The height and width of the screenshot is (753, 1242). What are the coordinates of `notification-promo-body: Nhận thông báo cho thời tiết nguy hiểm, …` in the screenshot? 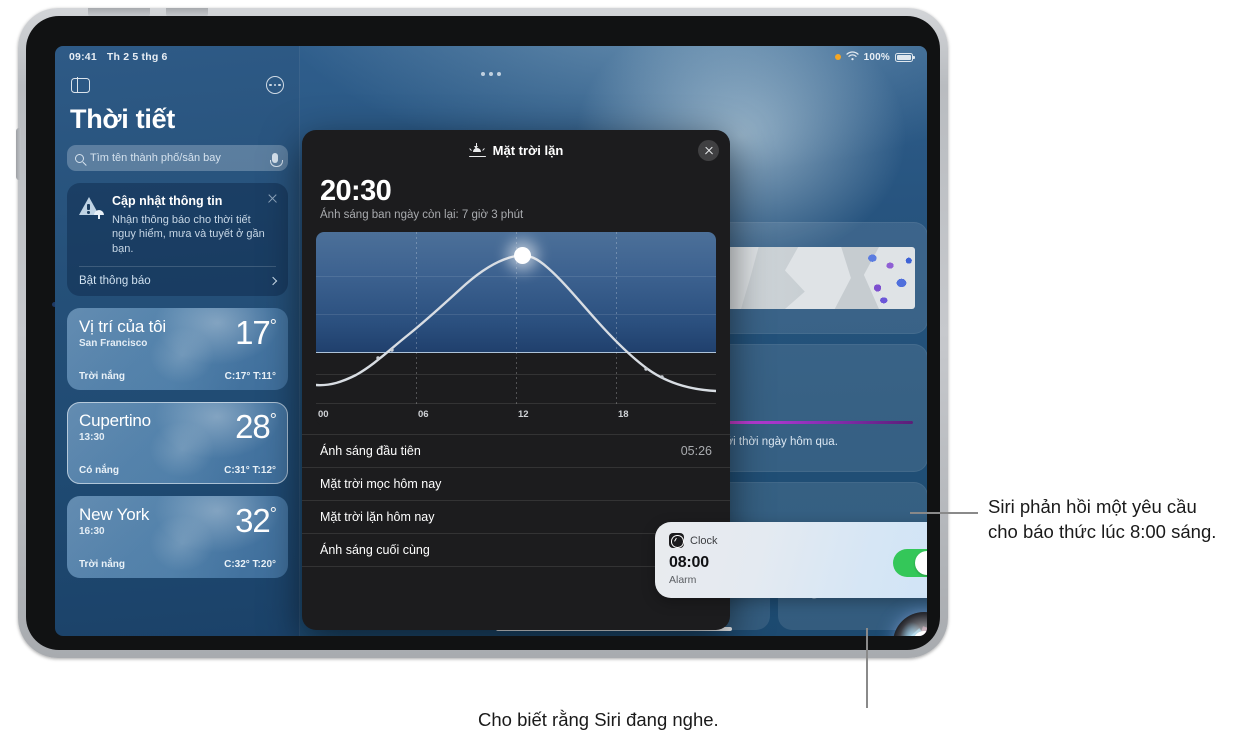 It's located at (188, 234).